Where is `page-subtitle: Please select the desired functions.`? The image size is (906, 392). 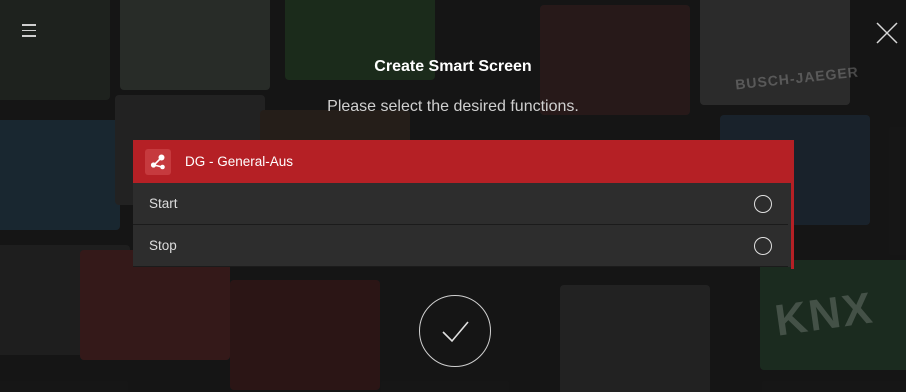
page-subtitle: Please select the desired functions. is located at coordinates (453, 106).